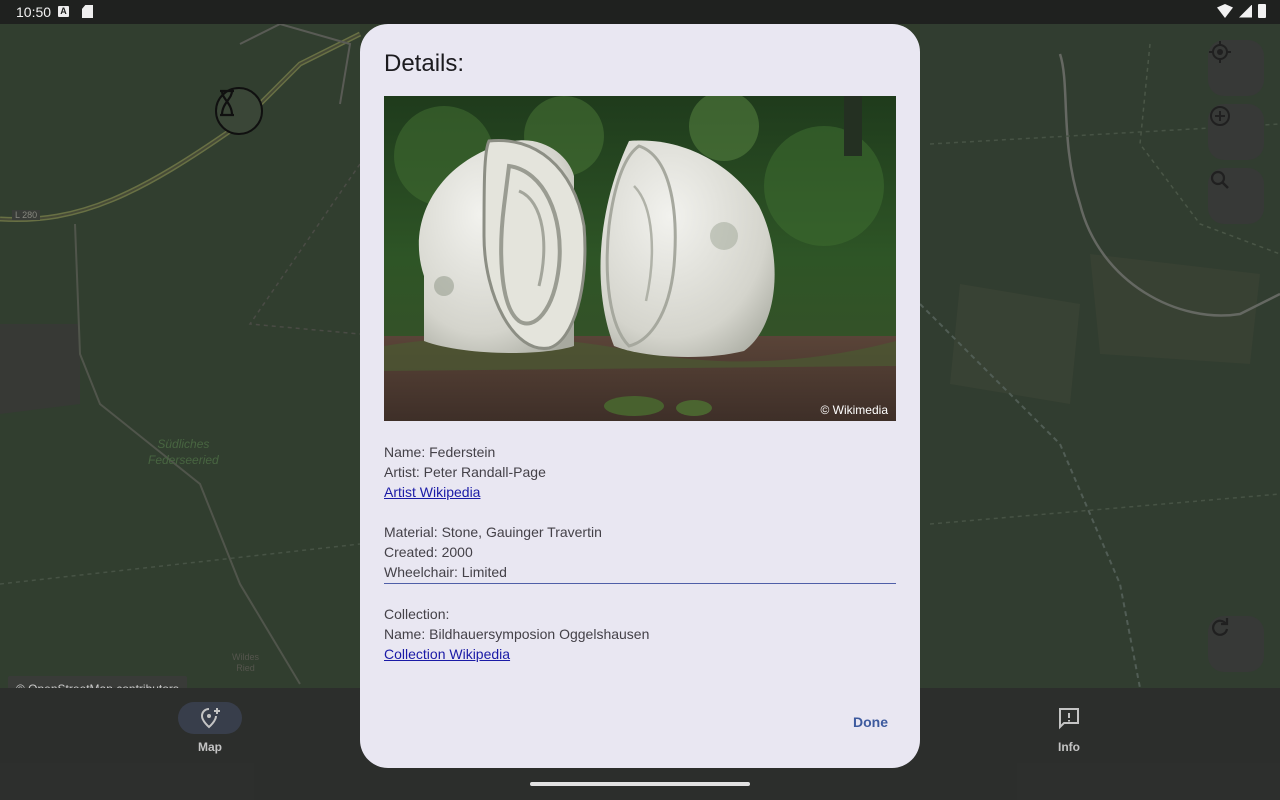 The height and width of the screenshot is (800, 1280). I want to click on artwork-created: Created: 2000, so click(428, 552).